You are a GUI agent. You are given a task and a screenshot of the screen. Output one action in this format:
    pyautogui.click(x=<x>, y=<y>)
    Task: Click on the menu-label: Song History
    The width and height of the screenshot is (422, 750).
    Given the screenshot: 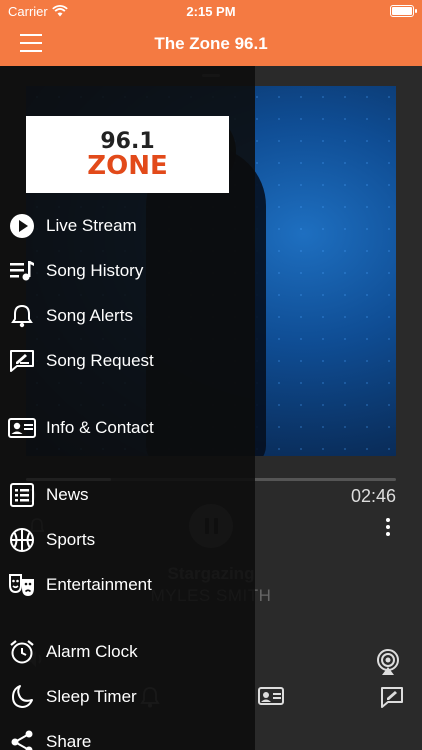 What is the action you would take?
    pyautogui.click(x=95, y=270)
    